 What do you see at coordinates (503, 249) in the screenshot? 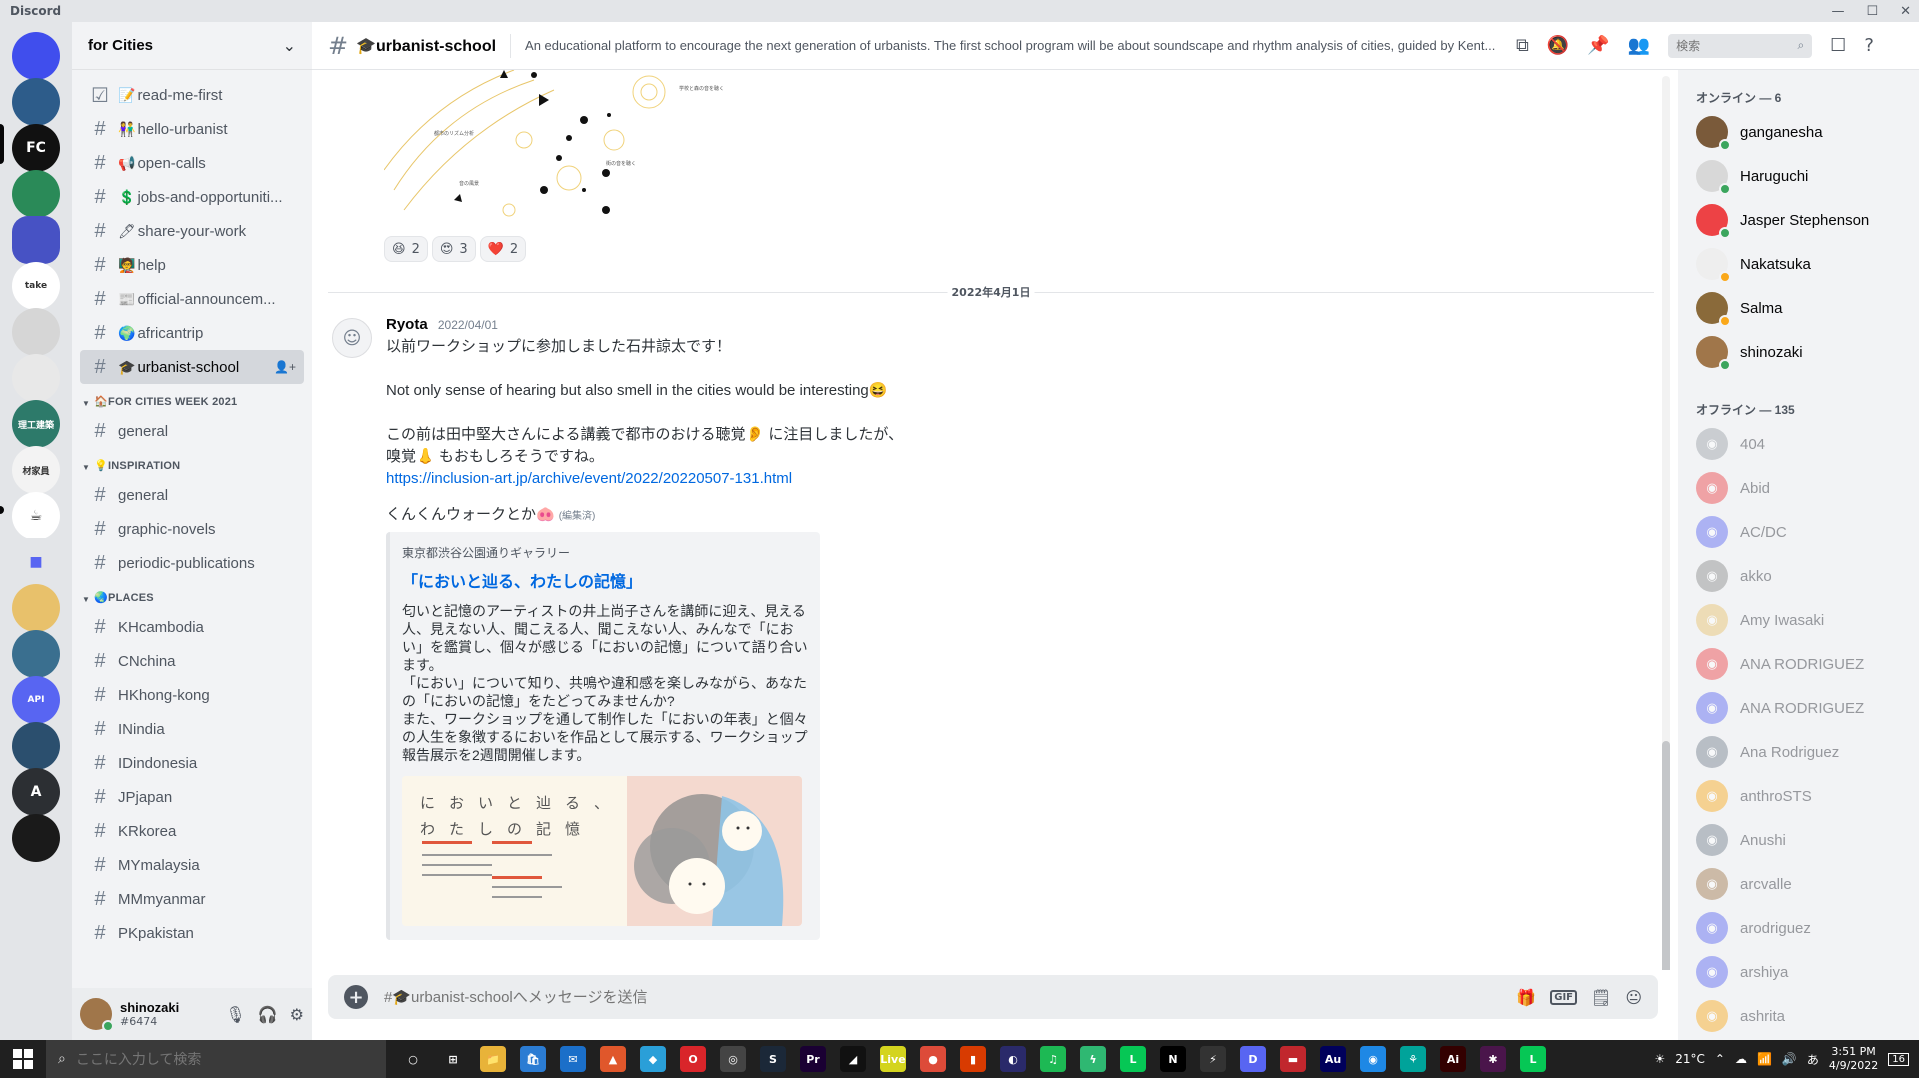
I see `reaction-button: ❤️ 2` at bounding box center [503, 249].